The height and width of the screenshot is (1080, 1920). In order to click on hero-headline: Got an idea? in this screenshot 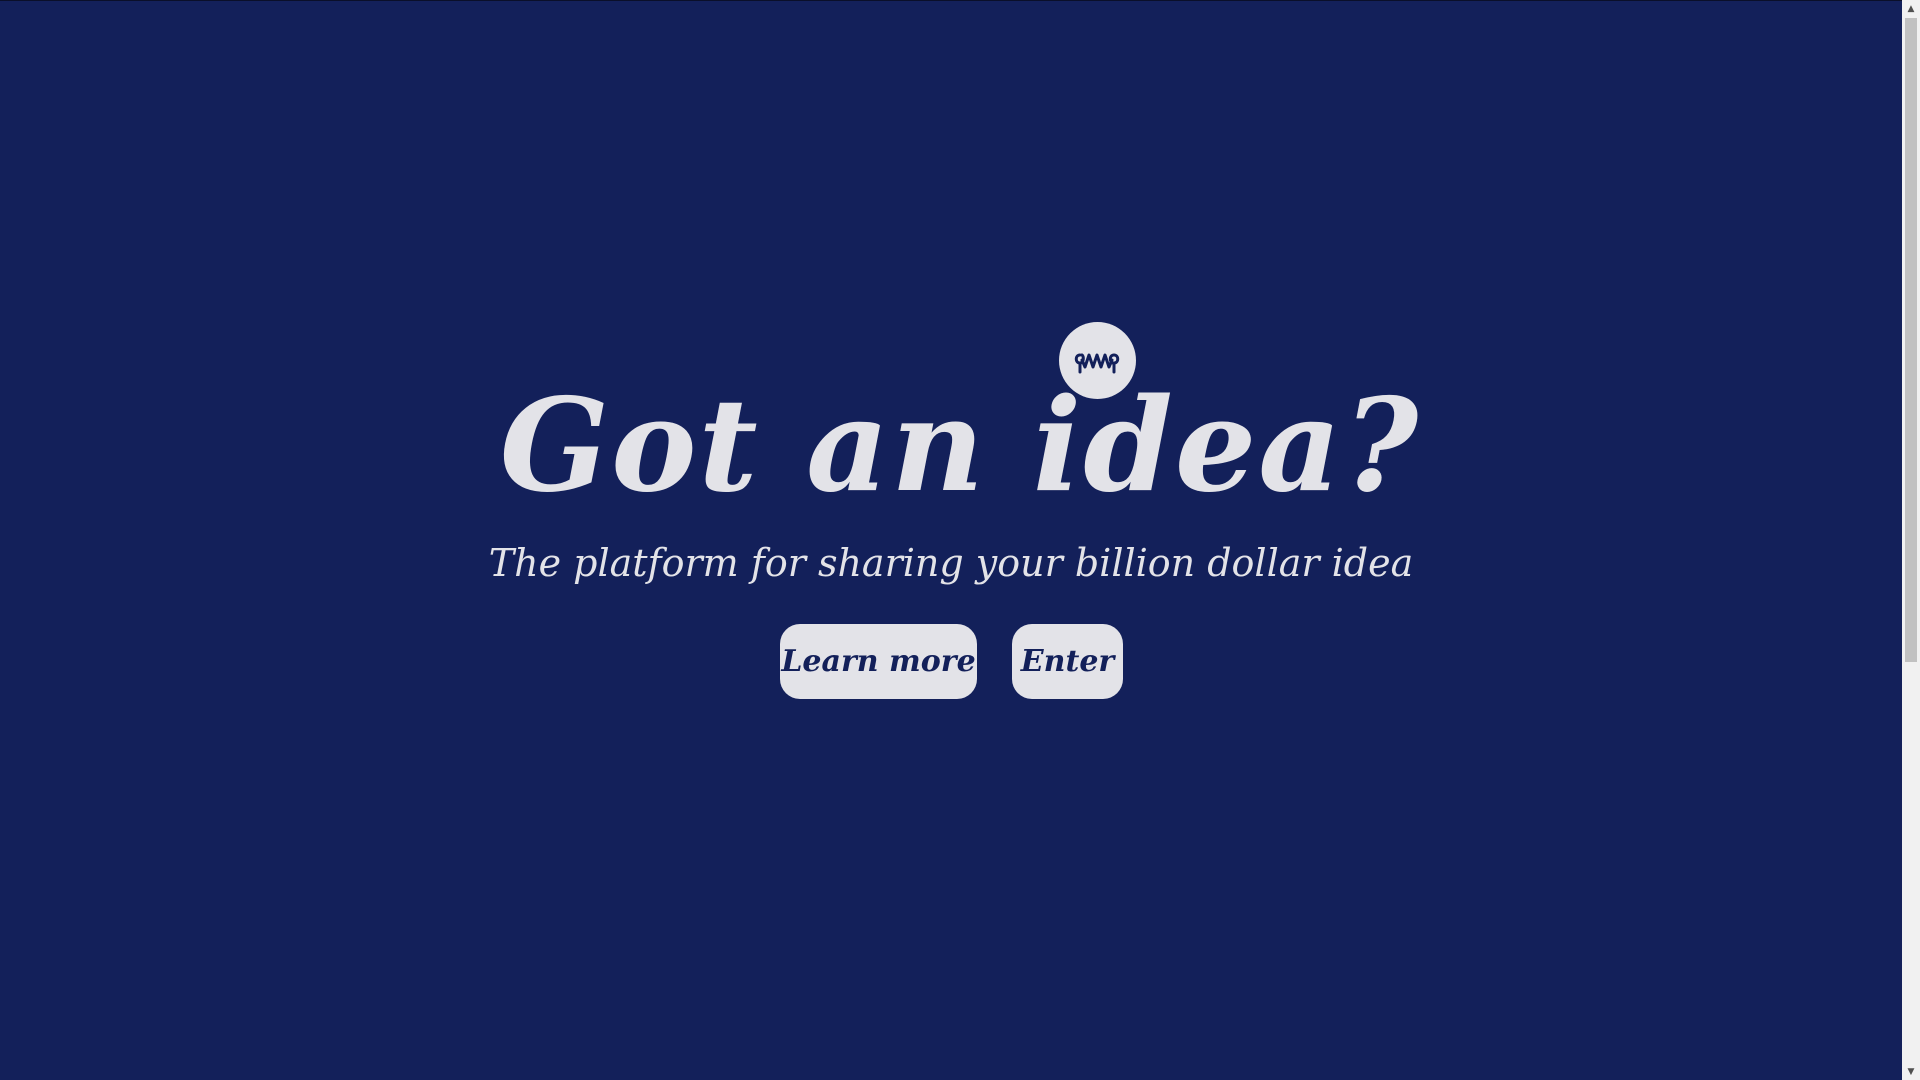, I will do `click(960, 446)`.